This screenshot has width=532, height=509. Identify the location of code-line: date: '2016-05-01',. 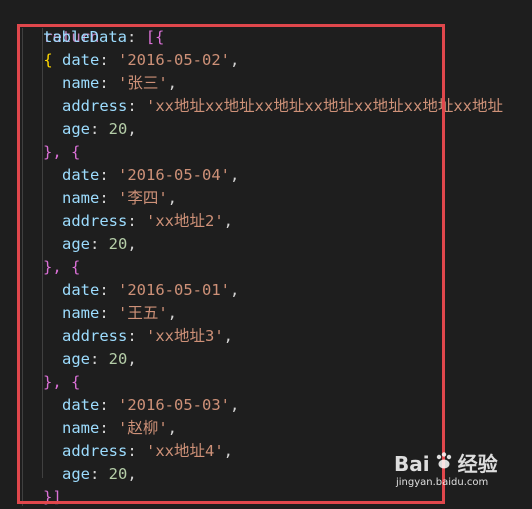
(151, 290).